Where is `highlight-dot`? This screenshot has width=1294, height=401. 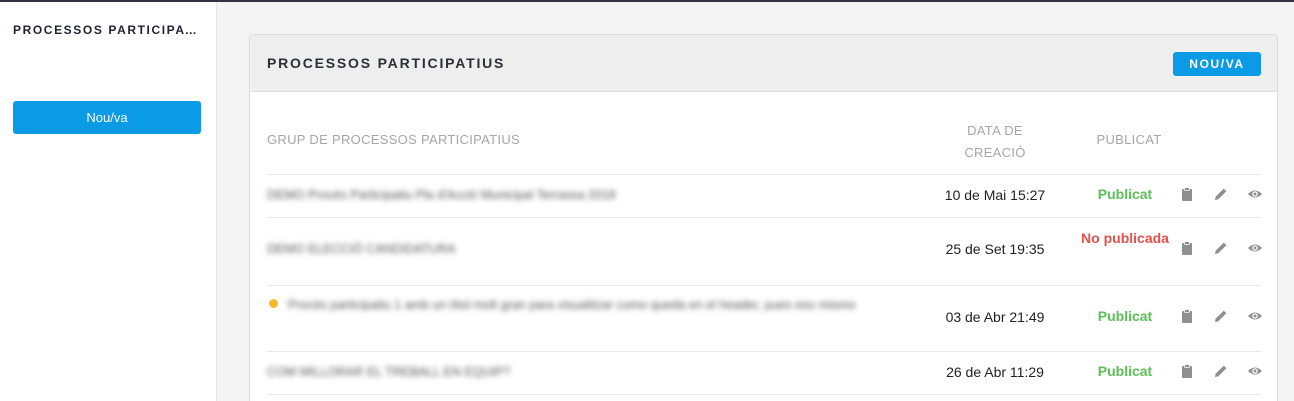
highlight-dot is located at coordinates (273, 303).